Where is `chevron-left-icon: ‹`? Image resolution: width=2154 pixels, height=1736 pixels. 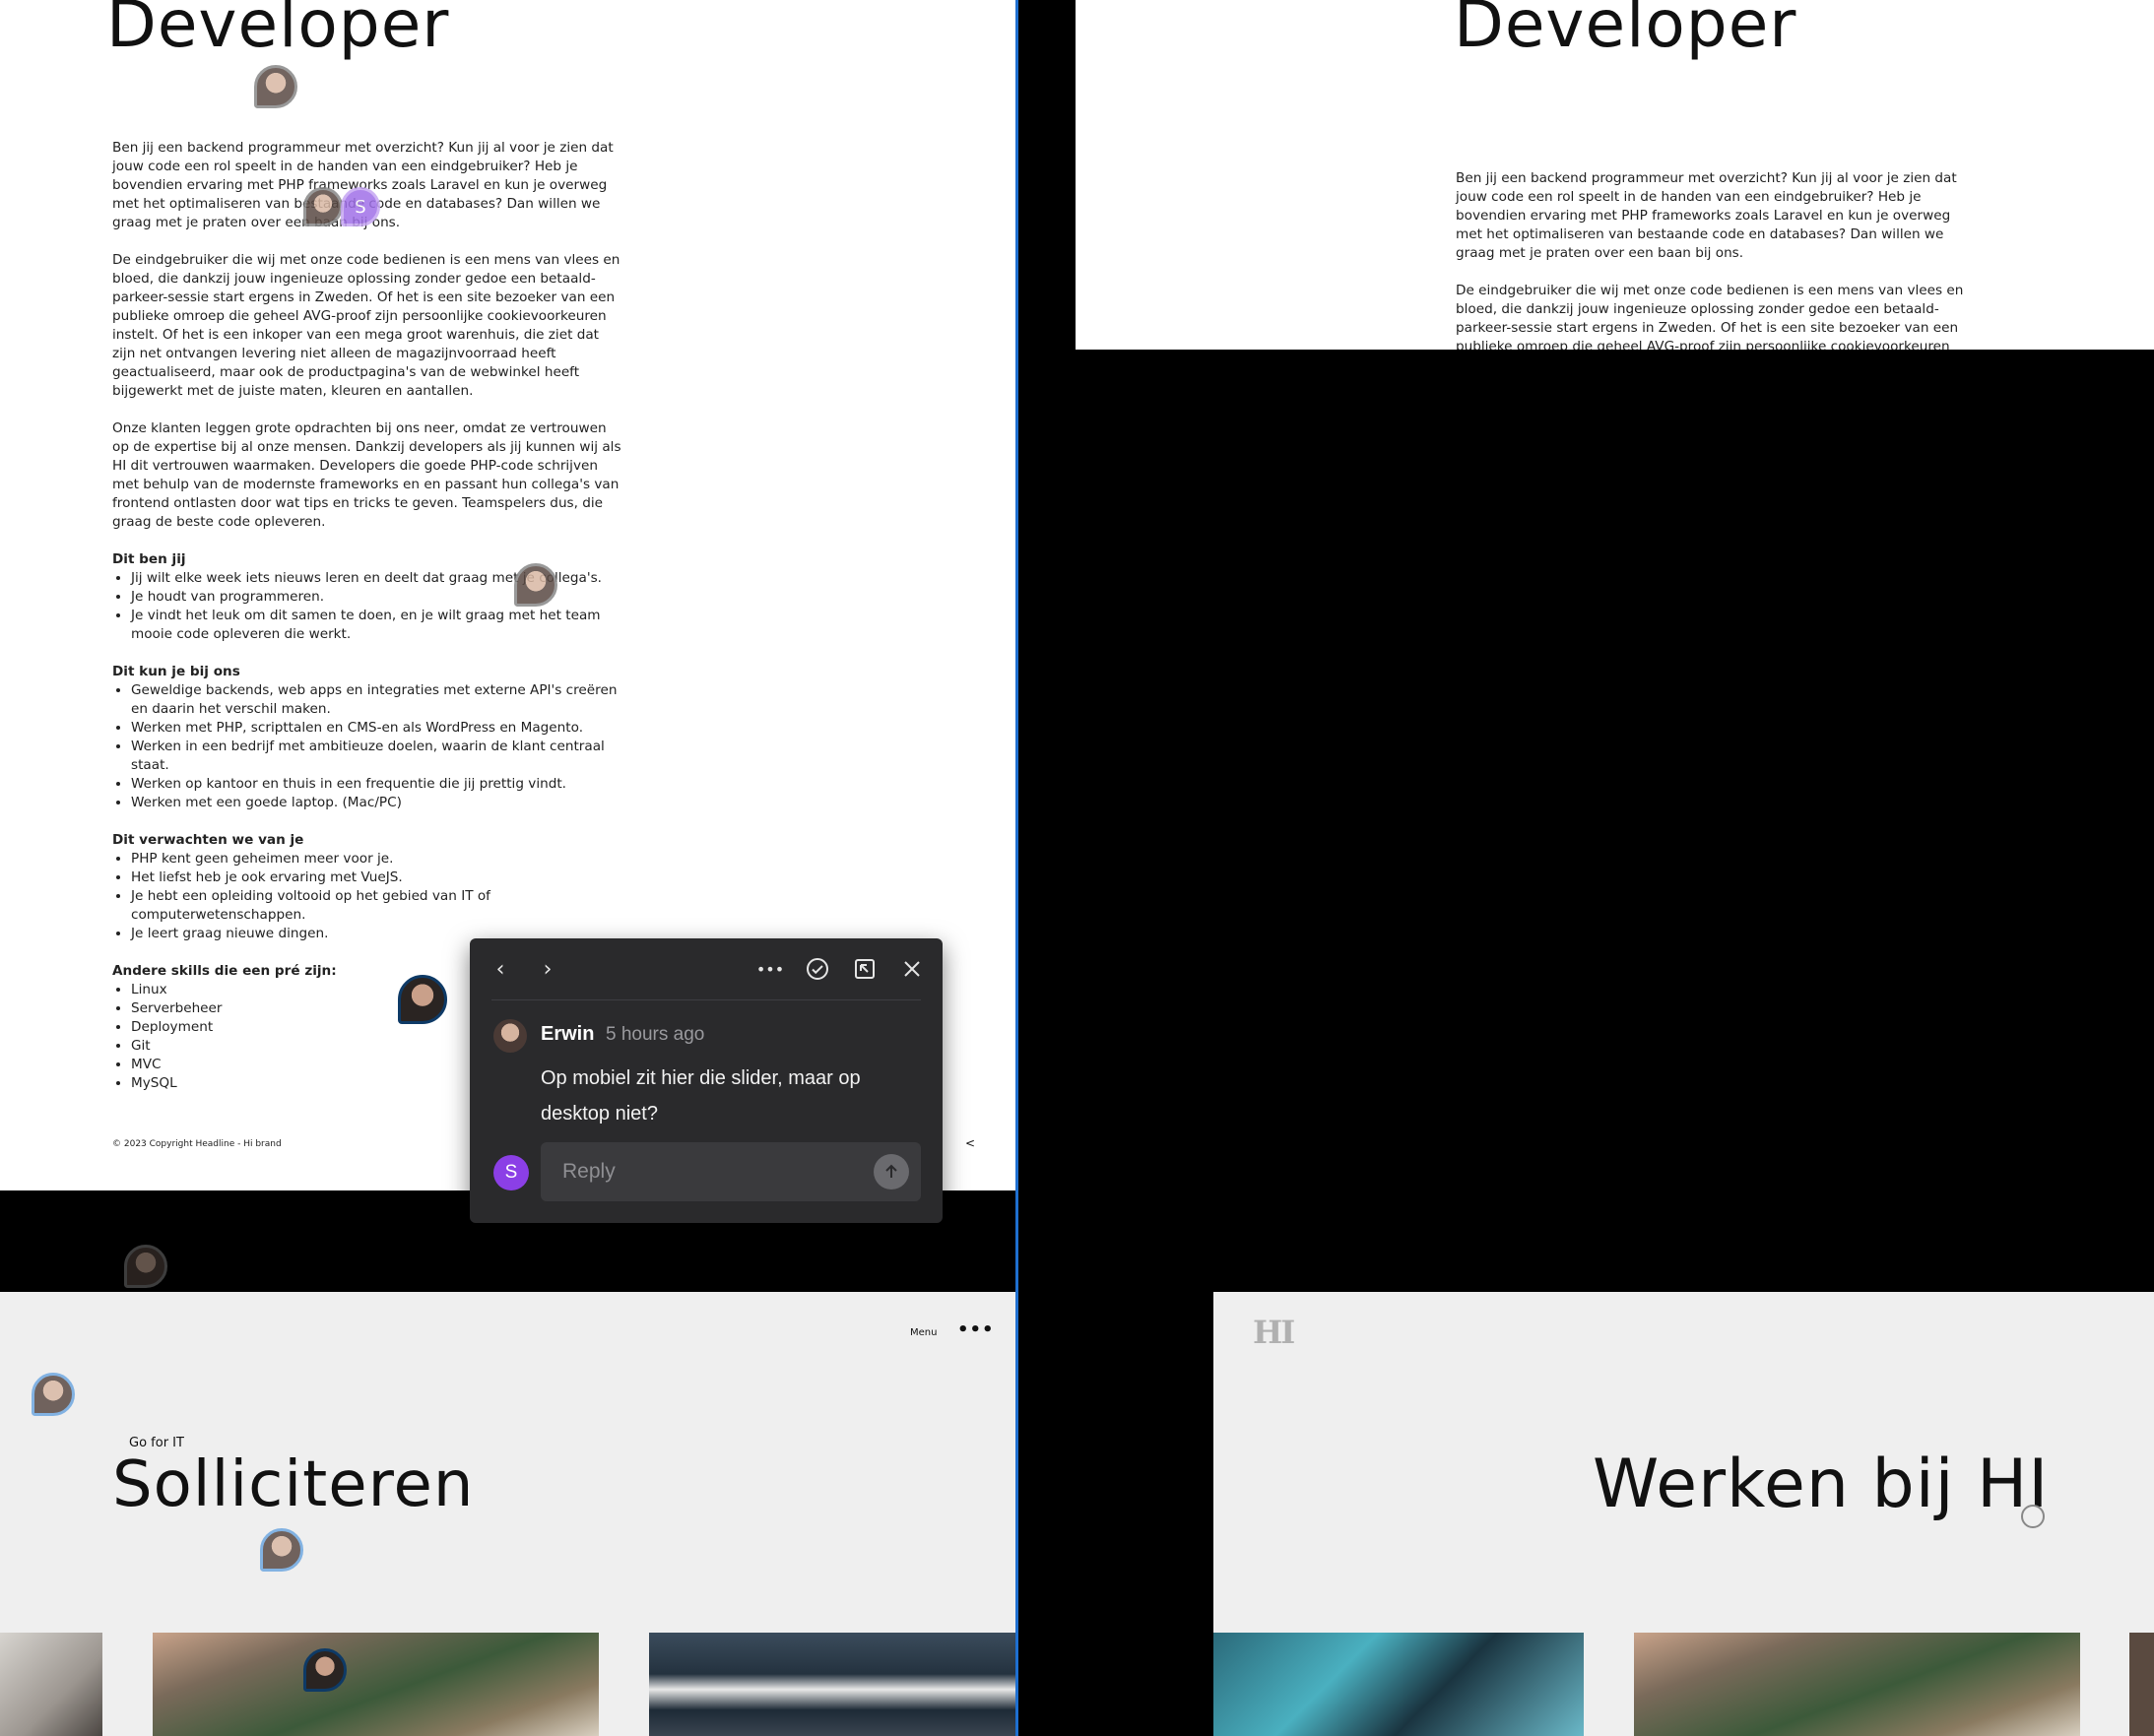
chevron-left-icon: ‹ is located at coordinates (501, 969).